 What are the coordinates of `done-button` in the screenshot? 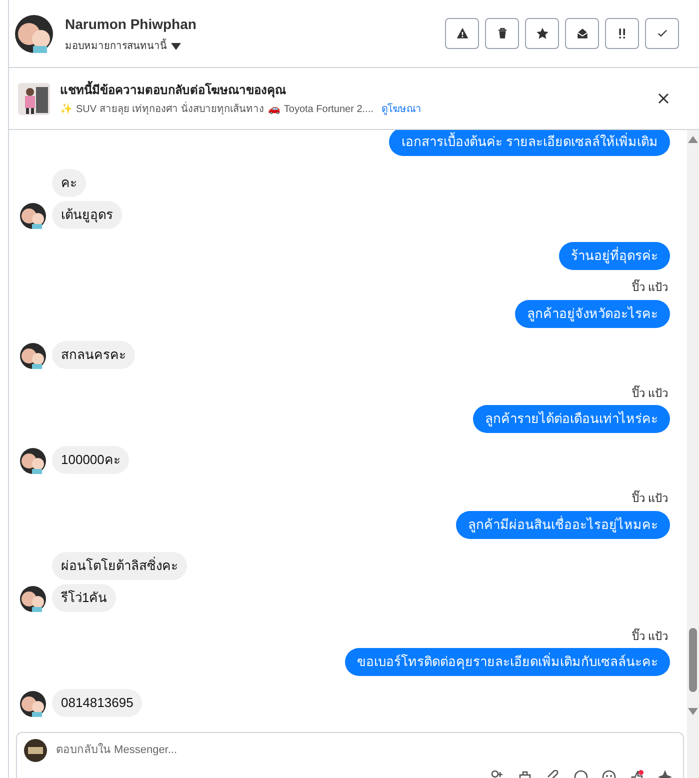 It's located at (662, 33).